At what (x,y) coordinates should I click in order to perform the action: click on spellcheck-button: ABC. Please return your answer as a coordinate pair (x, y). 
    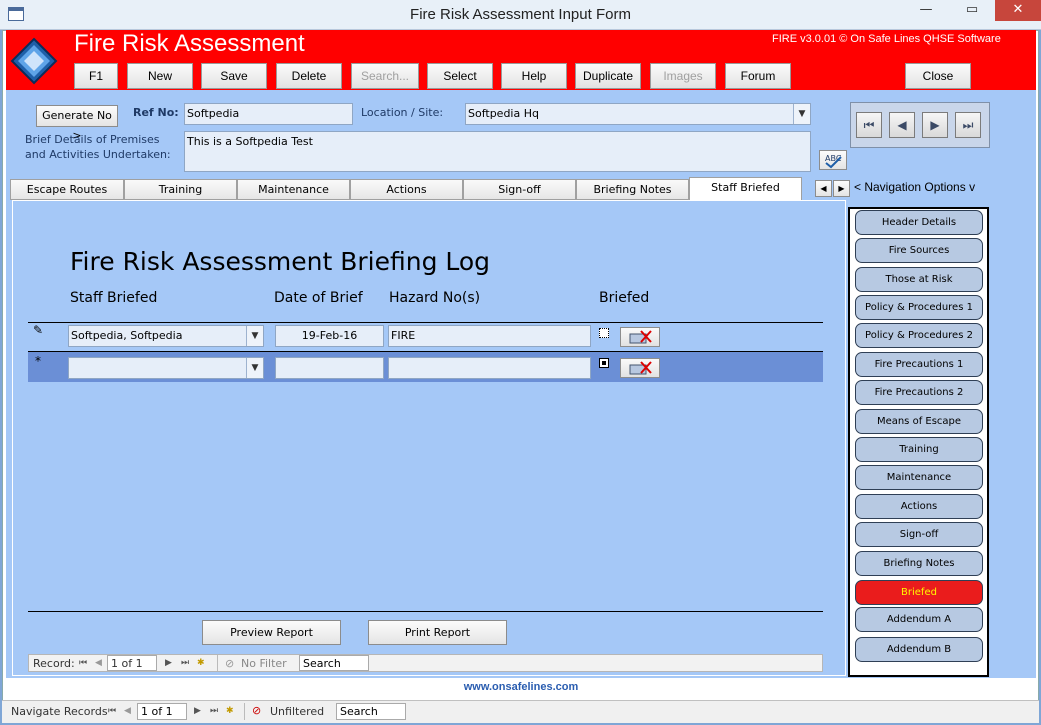
    Looking at the image, I should click on (833, 160).